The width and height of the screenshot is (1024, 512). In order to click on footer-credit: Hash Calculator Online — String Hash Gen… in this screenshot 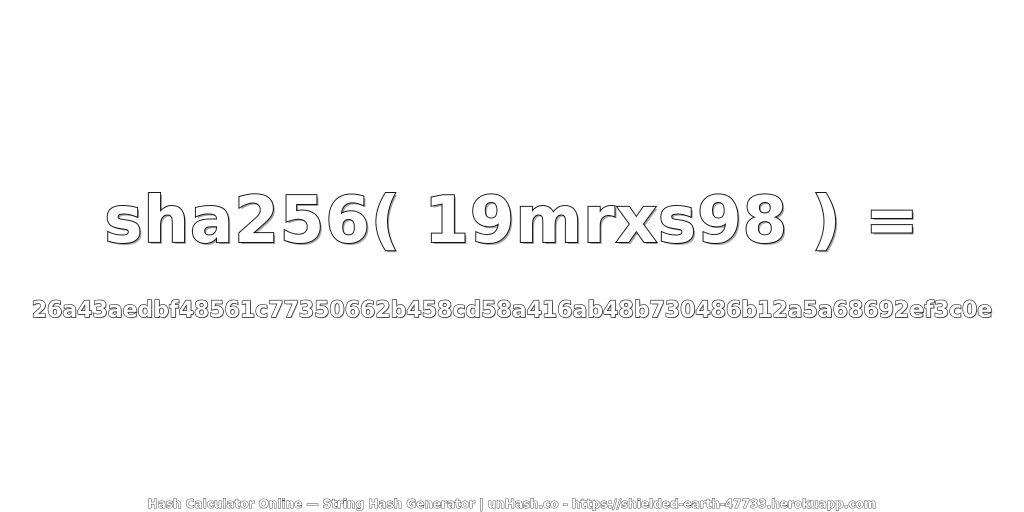, I will do `click(512, 504)`.